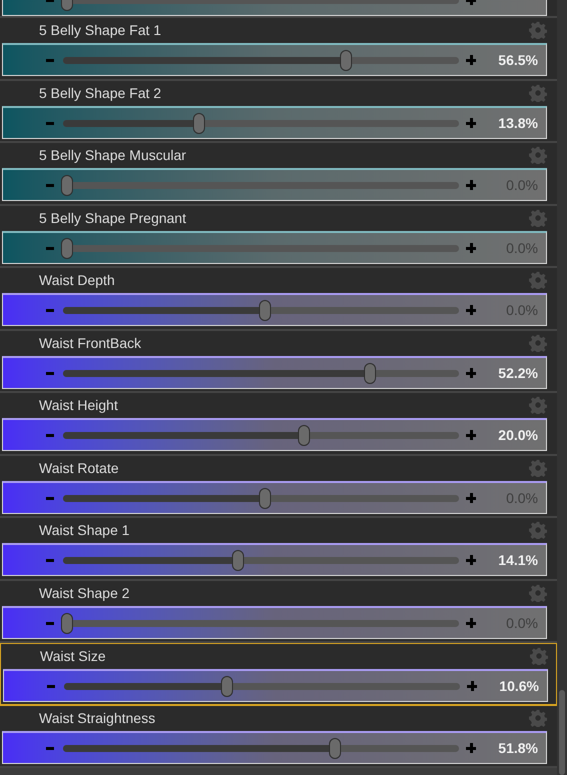  What do you see at coordinates (100, 93) in the screenshot?
I see `parameter-label: 5 Belly Shape Fat 2` at bounding box center [100, 93].